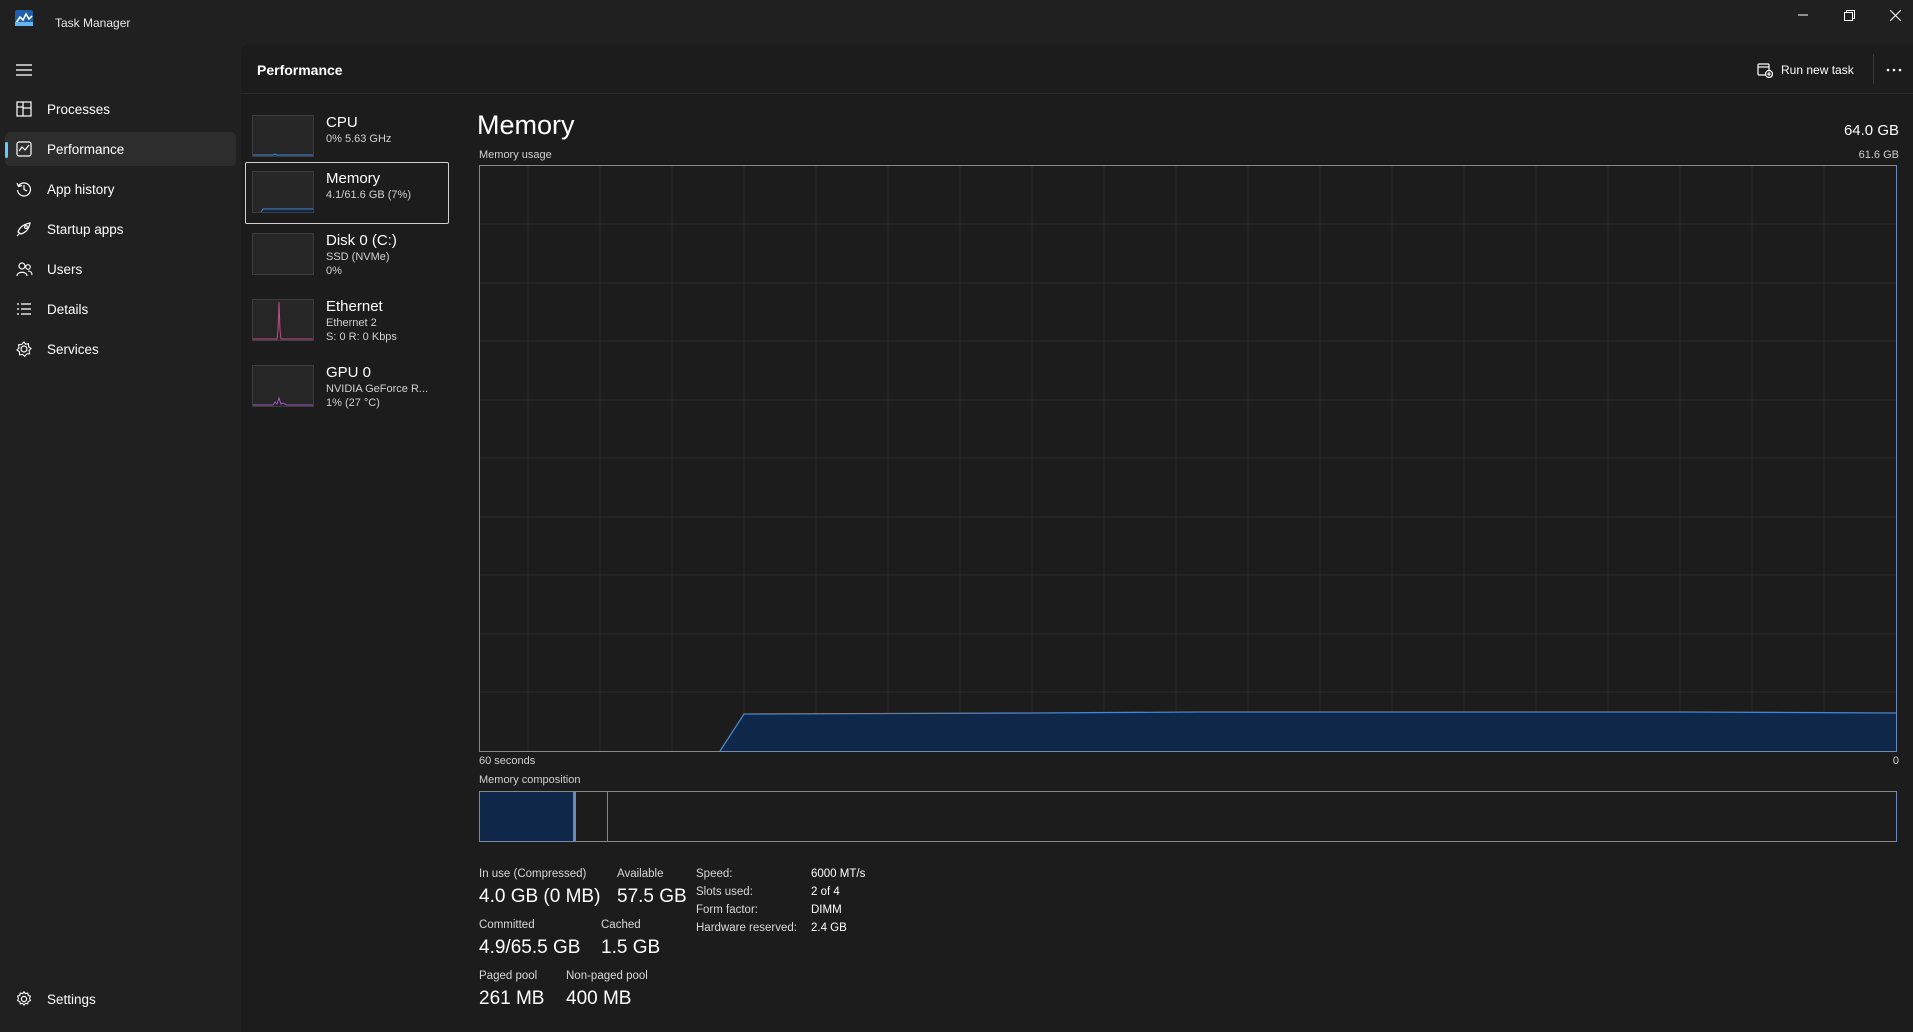  I want to click on minimize-icon, so click(1803, 15).